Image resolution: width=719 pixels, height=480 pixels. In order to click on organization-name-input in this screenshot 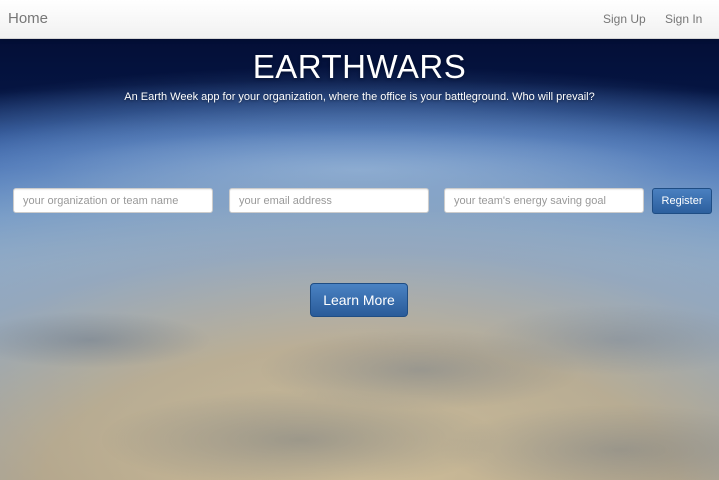, I will do `click(113, 200)`.